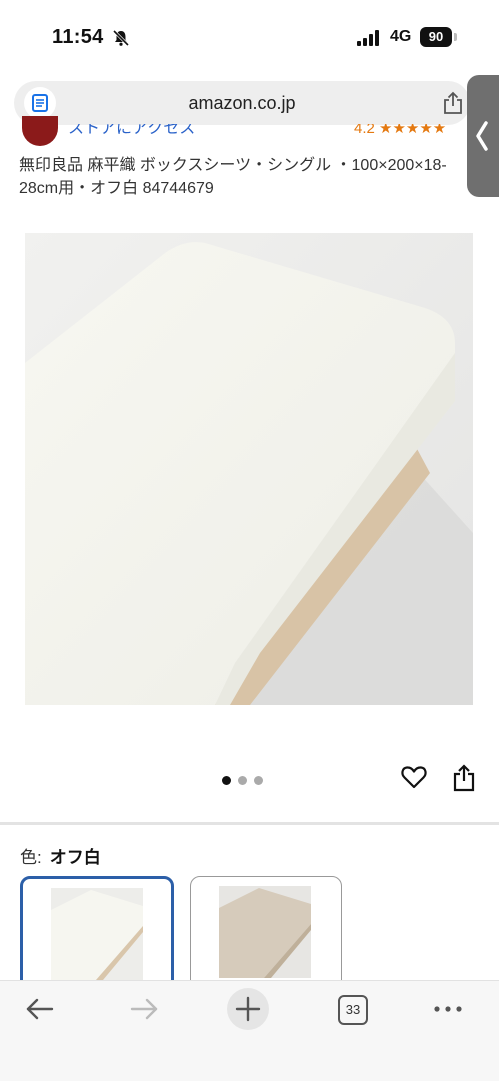  I want to click on network-type: 4G, so click(401, 36).